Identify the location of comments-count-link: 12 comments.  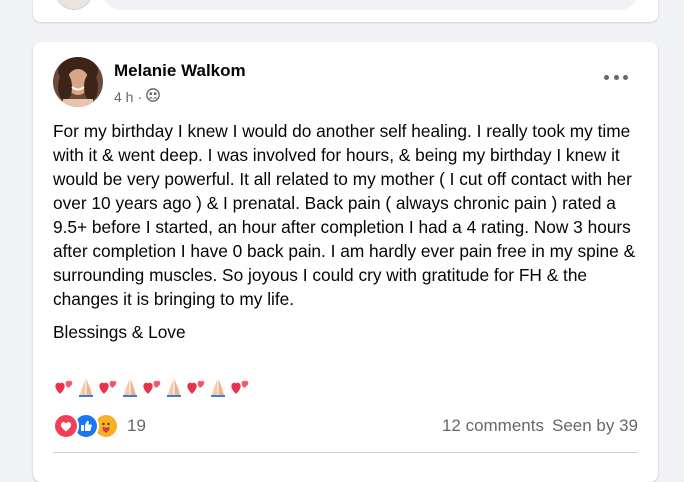
(493, 426).